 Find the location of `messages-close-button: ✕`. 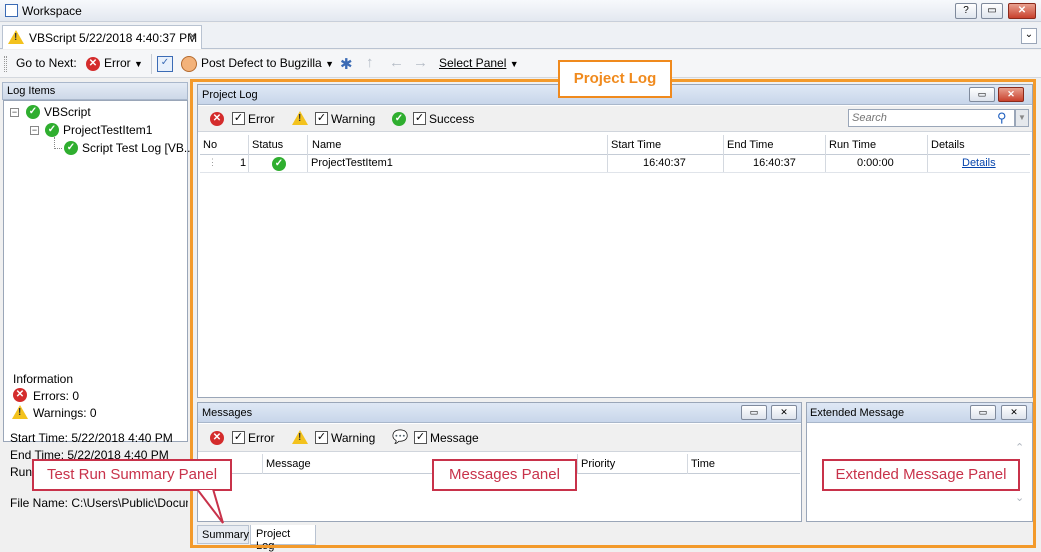

messages-close-button: ✕ is located at coordinates (784, 412).